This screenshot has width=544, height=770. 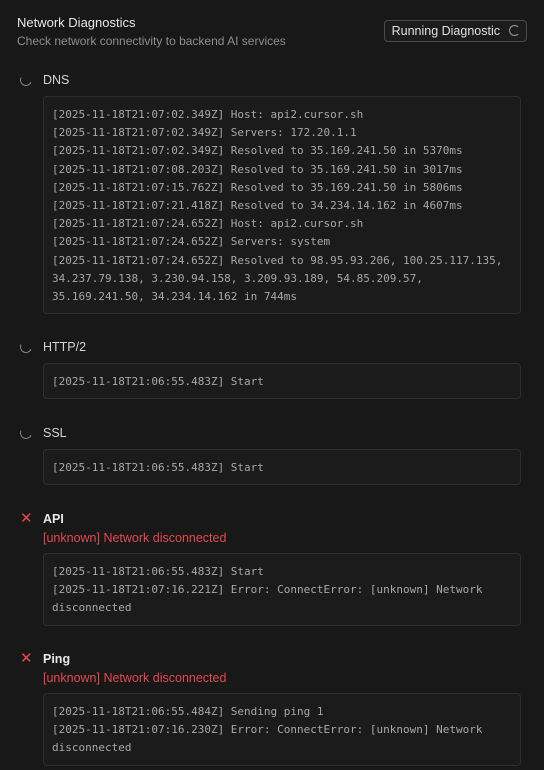 What do you see at coordinates (57, 659) in the screenshot?
I see `section-label: Ping` at bounding box center [57, 659].